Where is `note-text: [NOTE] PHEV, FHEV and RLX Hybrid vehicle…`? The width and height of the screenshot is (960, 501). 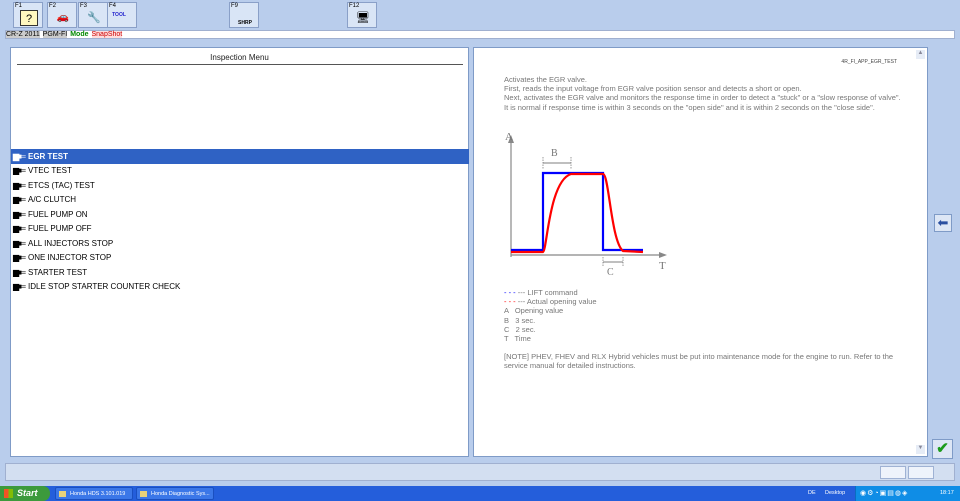 note-text: [NOTE] PHEV, FHEV and RLX Hybrid vehicle… is located at coordinates (699, 361).